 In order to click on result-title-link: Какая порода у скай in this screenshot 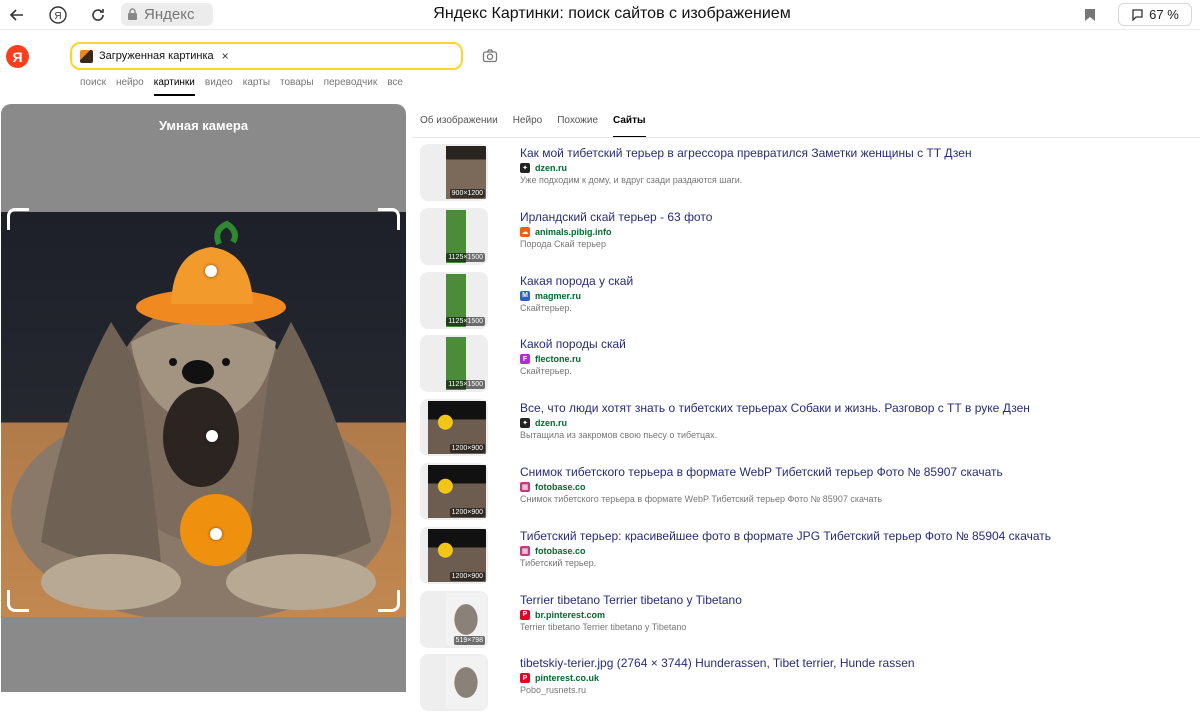, I will do `click(576, 281)`.